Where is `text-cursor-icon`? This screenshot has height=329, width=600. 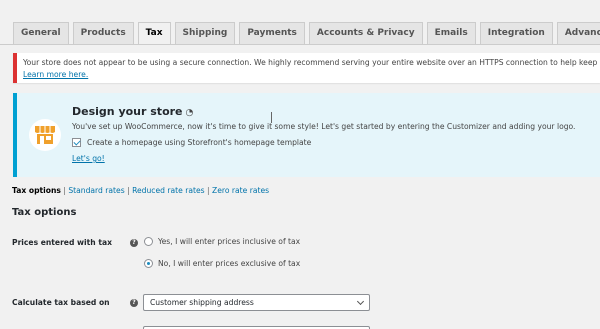
text-cursor-icon is located at coordinates (271, 117).